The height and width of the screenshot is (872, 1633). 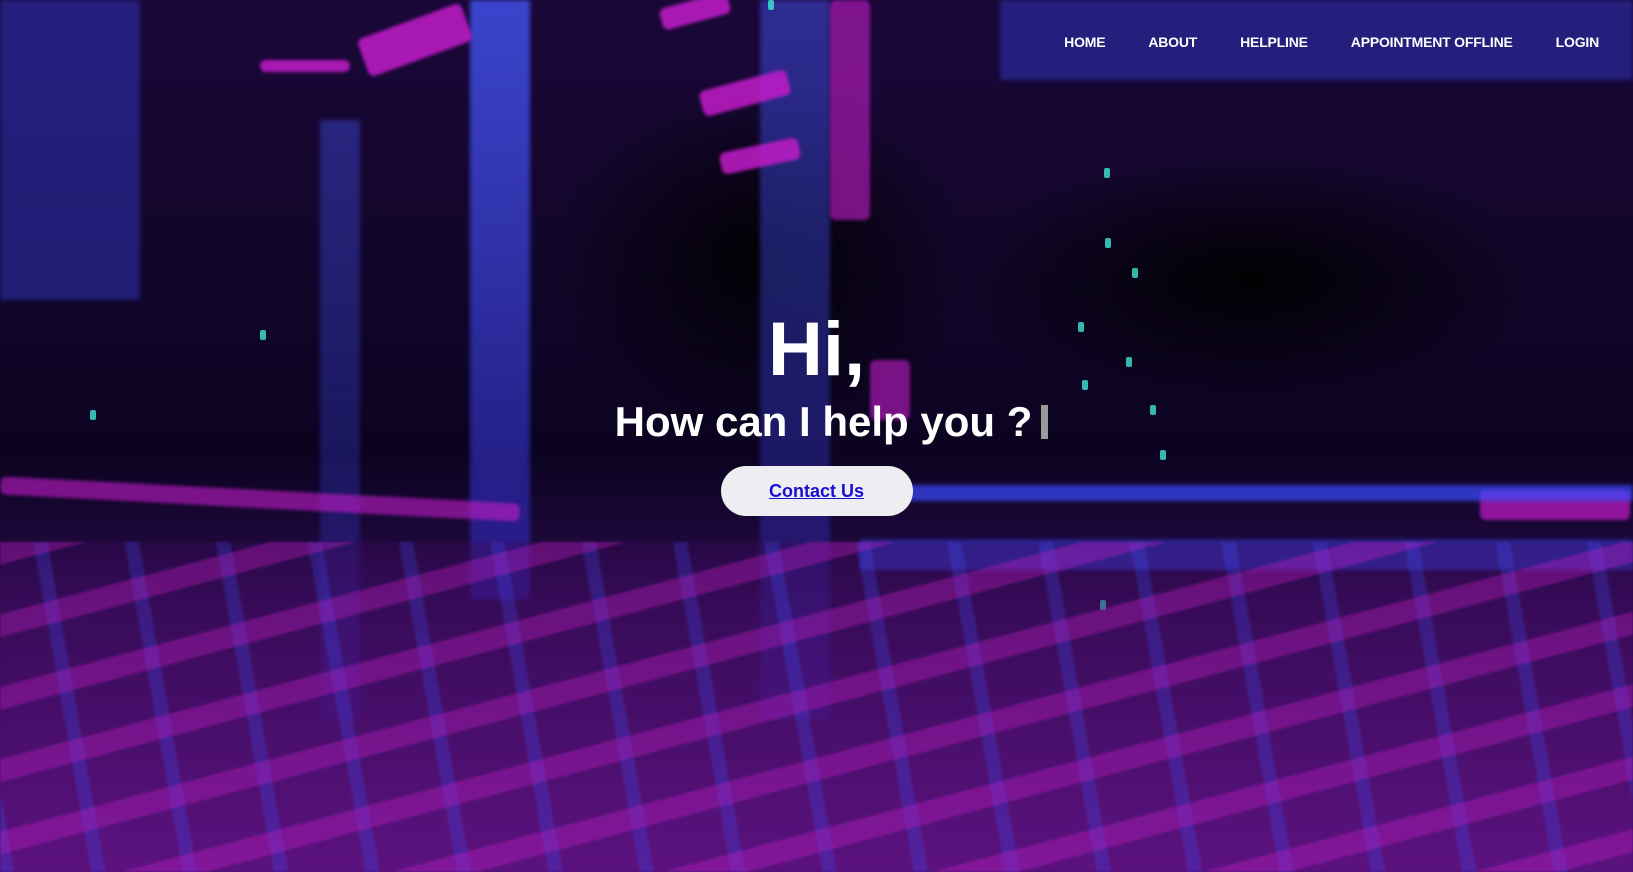 What do you see at coordinates (1084, 42) in the screenshot?
I see `nav-home-link: HOME` at bounding box center [1084, 42].